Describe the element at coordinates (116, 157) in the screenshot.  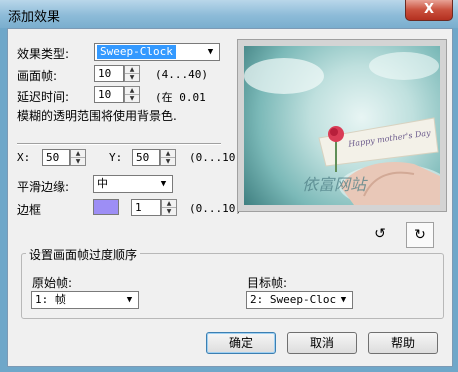
I see `y-label: Y:` at that location.